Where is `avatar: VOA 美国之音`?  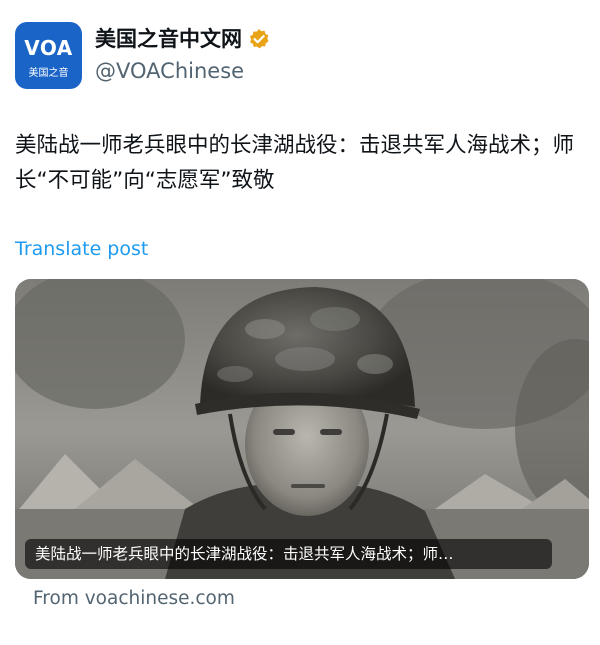
avatar: VOA 美国之音 is located at coordinates (48, 55).